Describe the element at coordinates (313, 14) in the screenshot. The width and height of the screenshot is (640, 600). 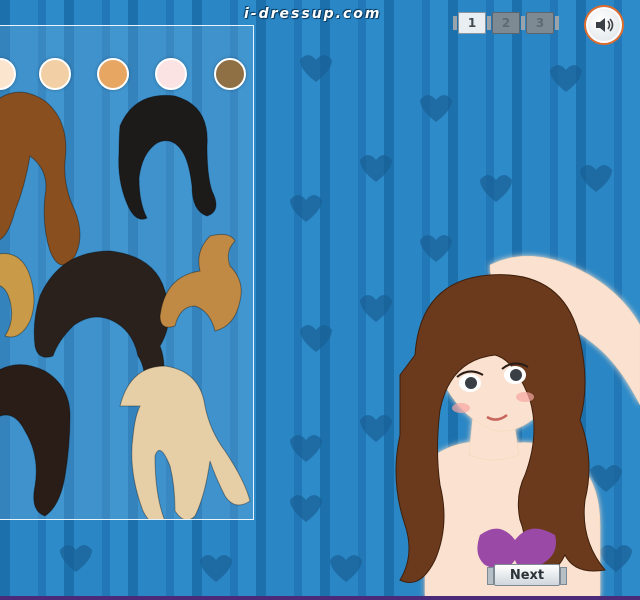
I see `site-logo: i-dressup.com` at that location.